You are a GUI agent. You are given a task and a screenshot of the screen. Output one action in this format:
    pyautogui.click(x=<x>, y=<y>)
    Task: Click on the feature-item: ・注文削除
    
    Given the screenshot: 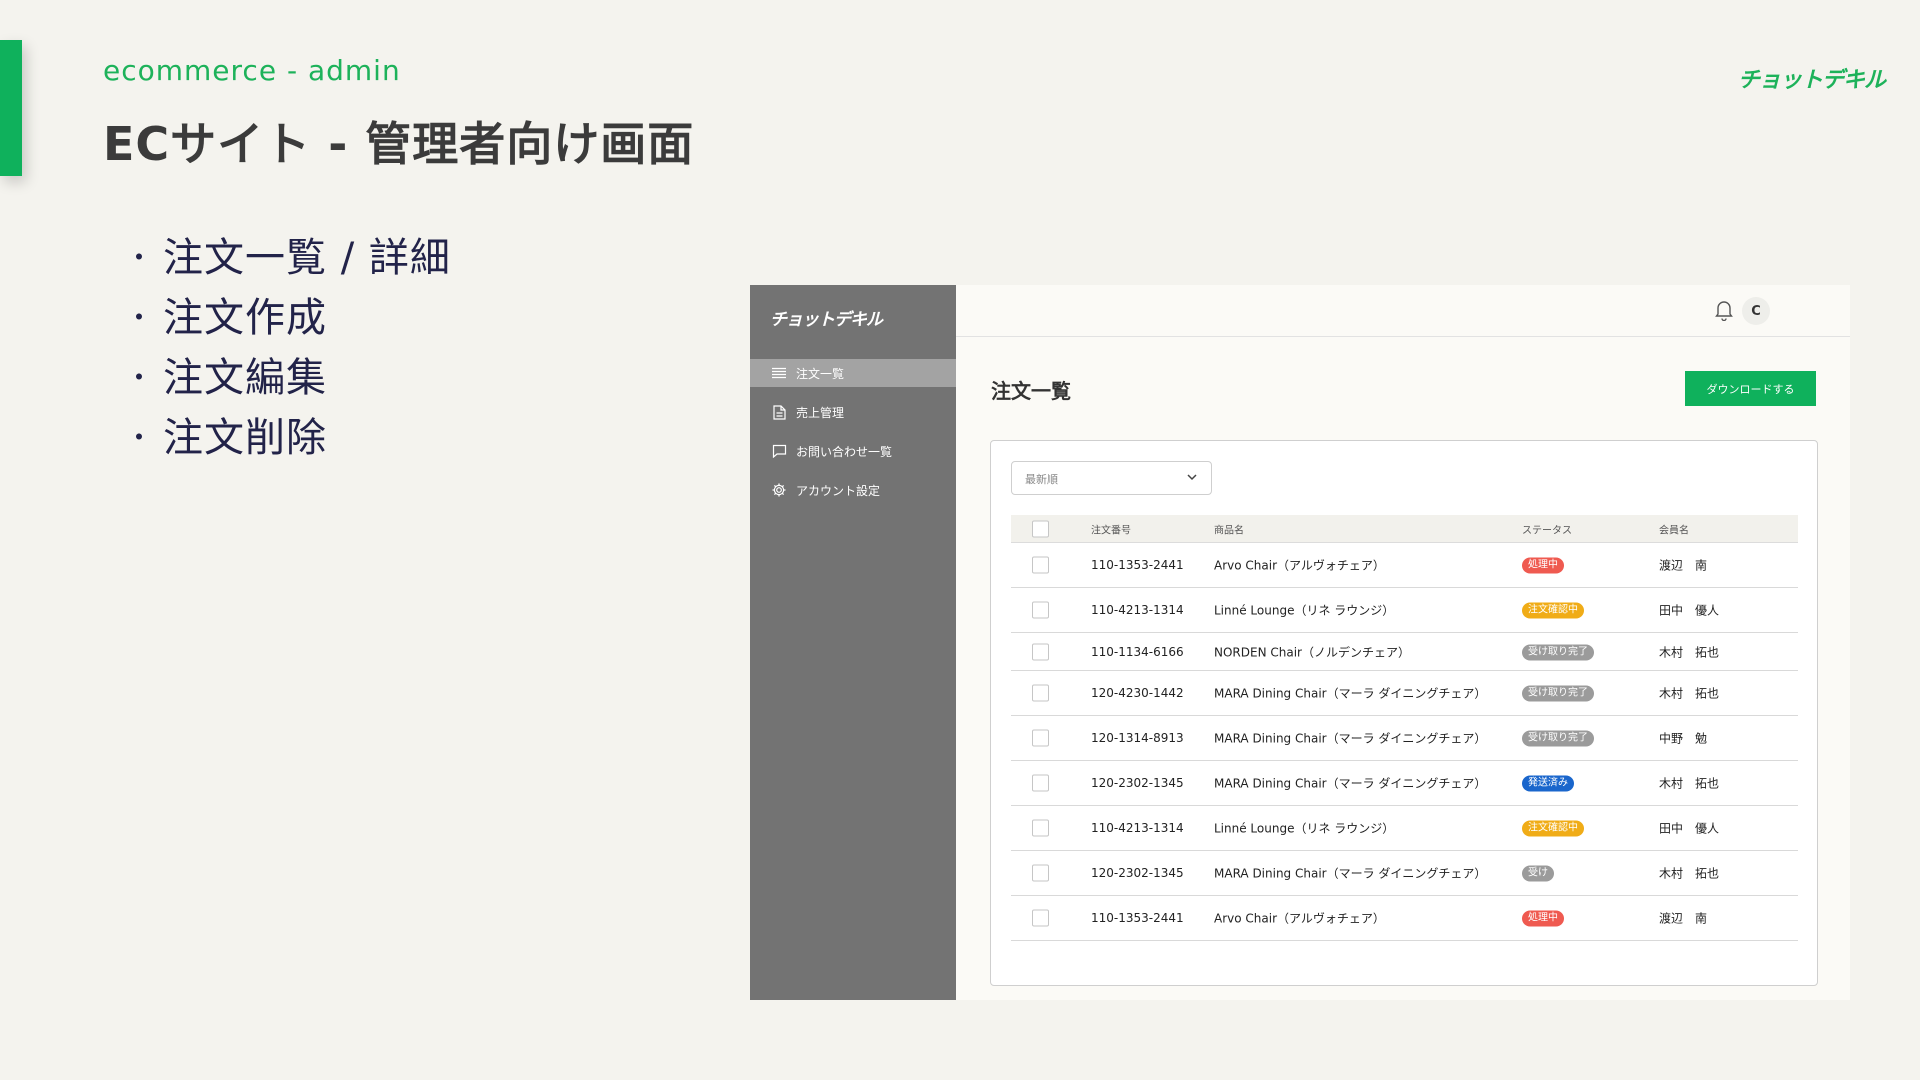 What is the action you would take?
    pyautogui.click(x=288, y=438)
    